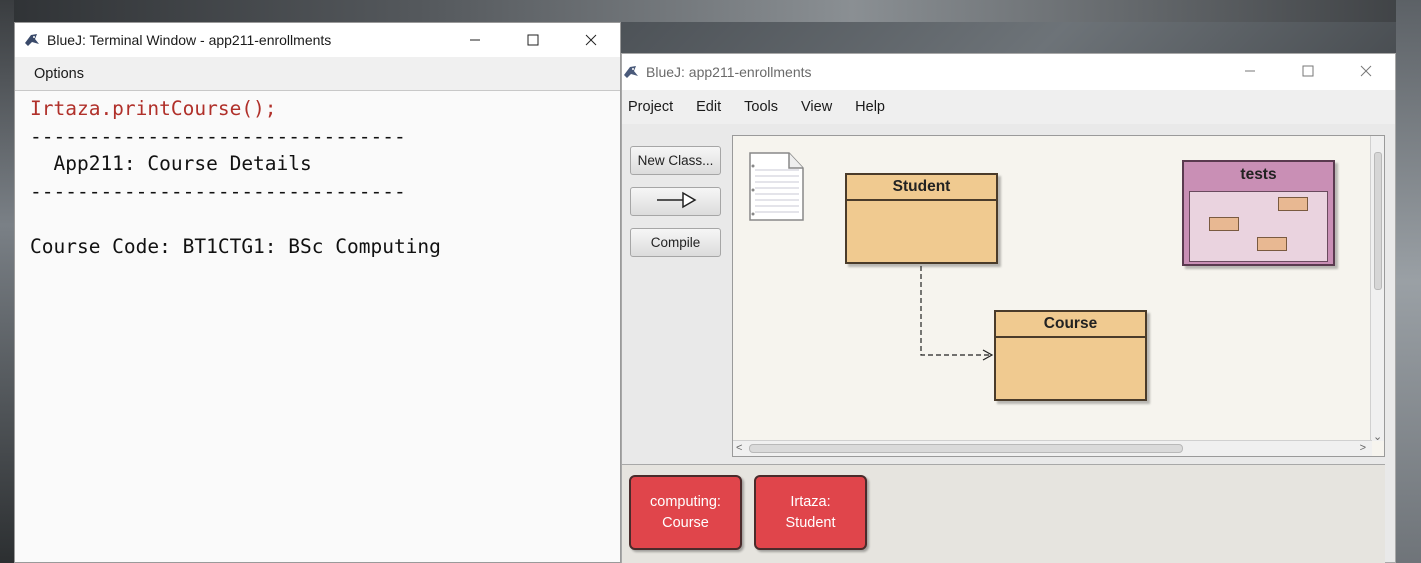 The height and width of the screenshot is (563, 1421). I want to click on object-type: Student, so click(810, 522).